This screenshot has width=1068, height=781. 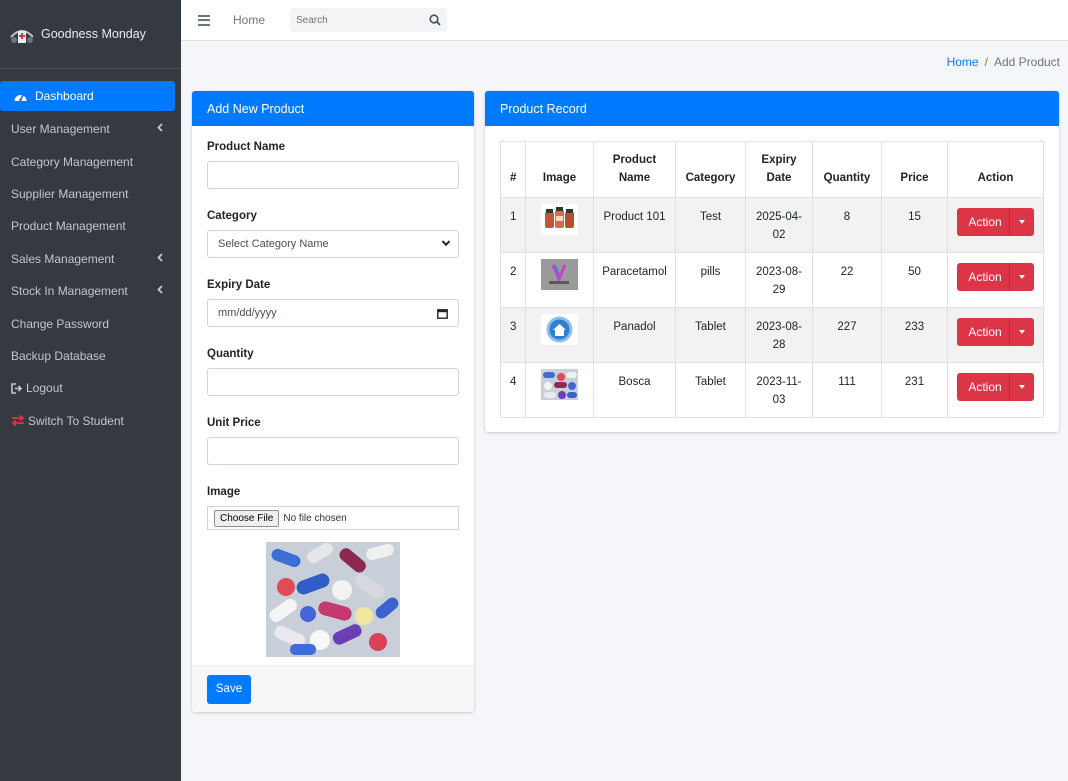 I want to click on cell-quantity: 8, so click(x=847, y=225).